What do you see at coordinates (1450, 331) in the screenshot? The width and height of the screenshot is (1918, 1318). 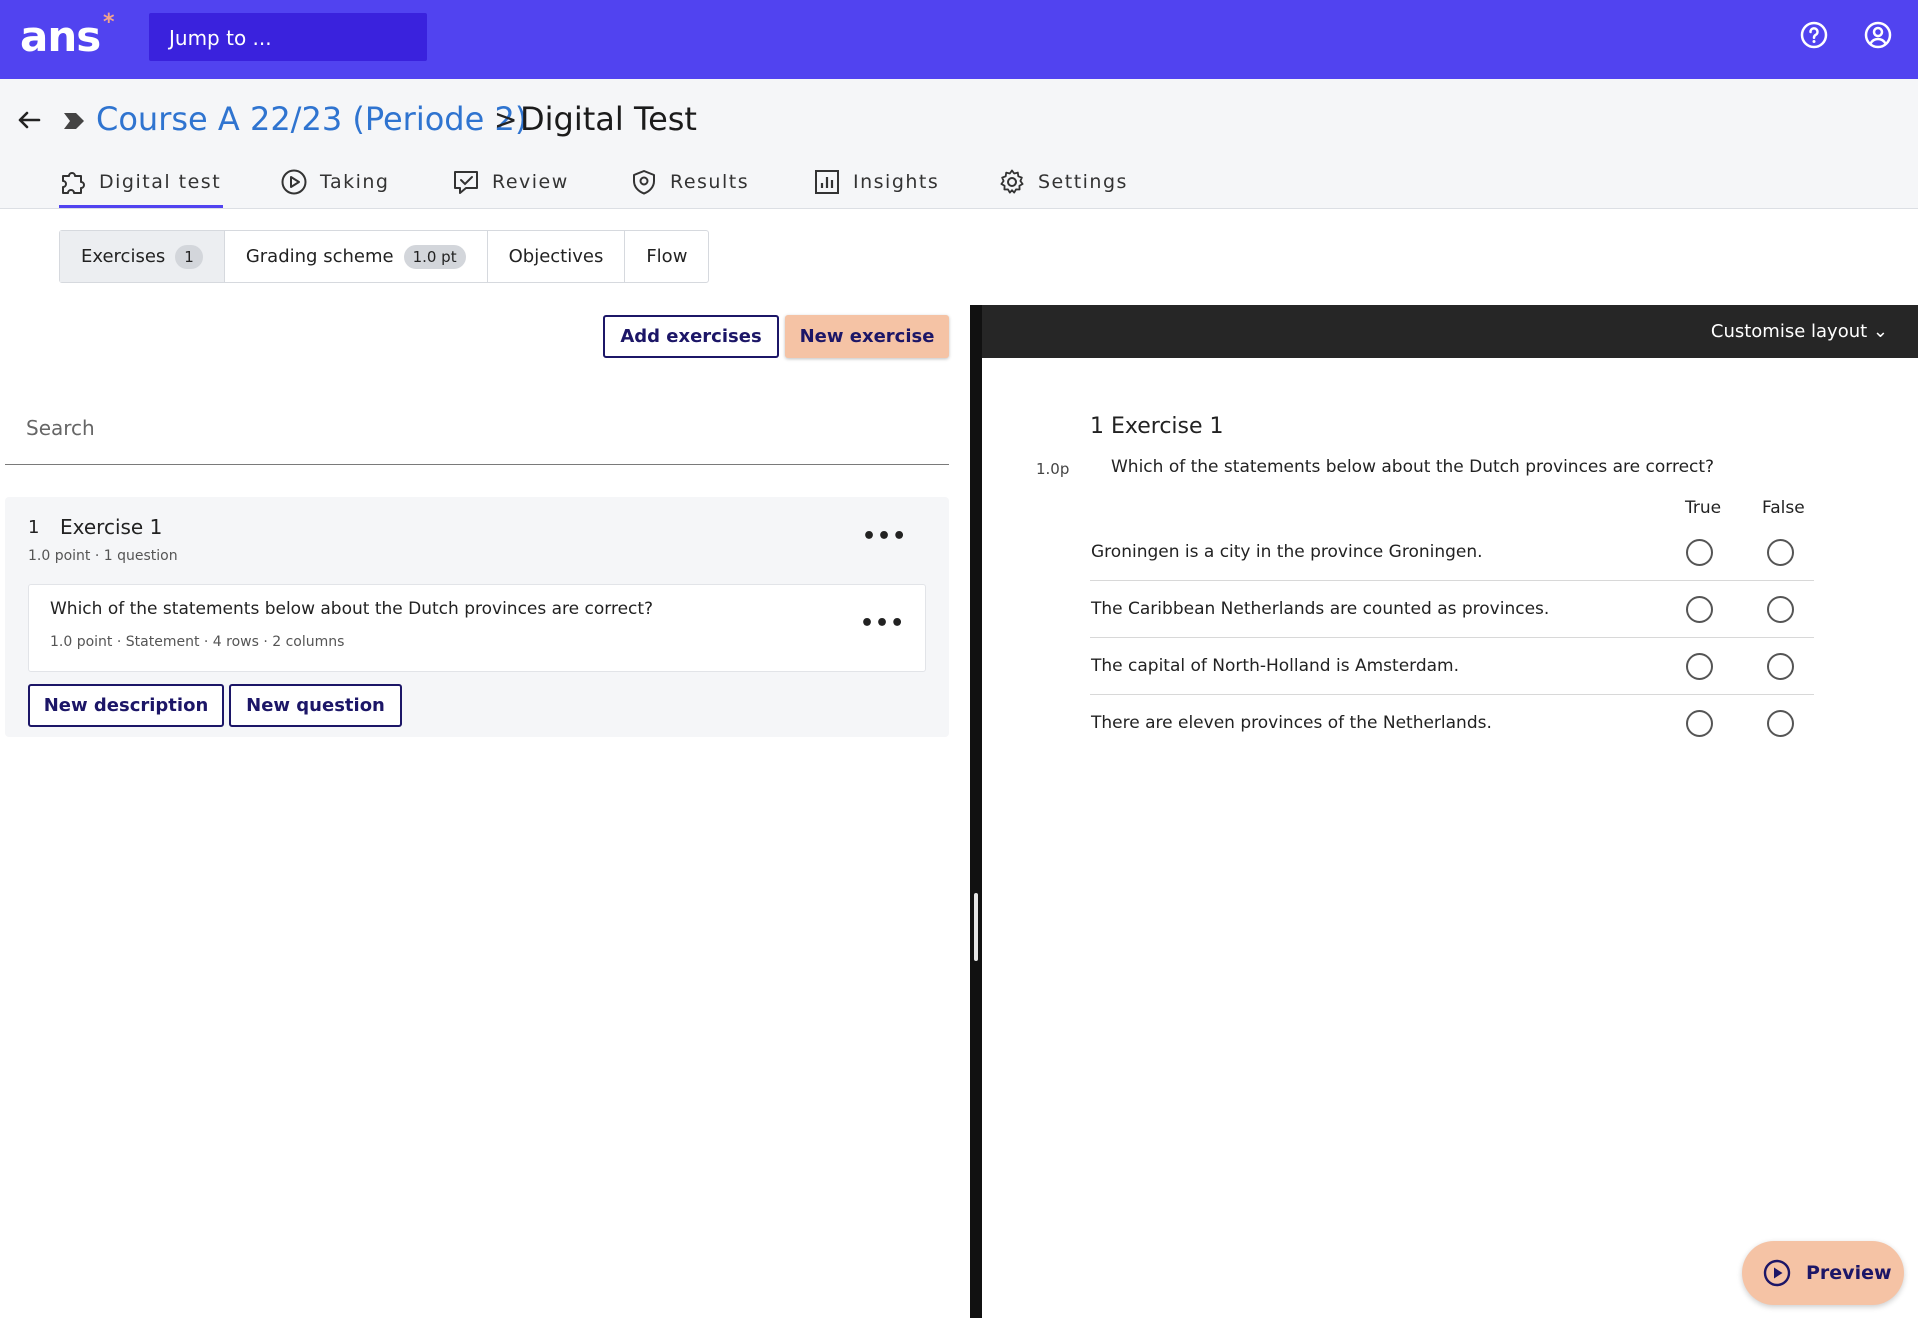 I see `preview-toolbar: Customise layout ⌄` at bounding box center [1450, 331].